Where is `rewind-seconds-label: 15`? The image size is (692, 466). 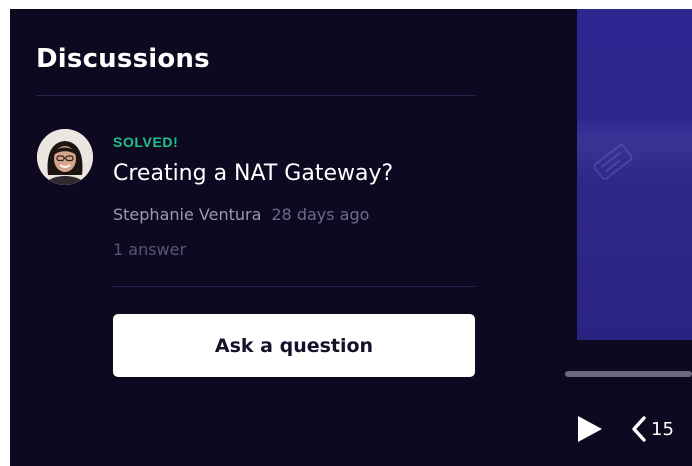 rewind-seconds-label: 15 is located at coordinates (662, 429).